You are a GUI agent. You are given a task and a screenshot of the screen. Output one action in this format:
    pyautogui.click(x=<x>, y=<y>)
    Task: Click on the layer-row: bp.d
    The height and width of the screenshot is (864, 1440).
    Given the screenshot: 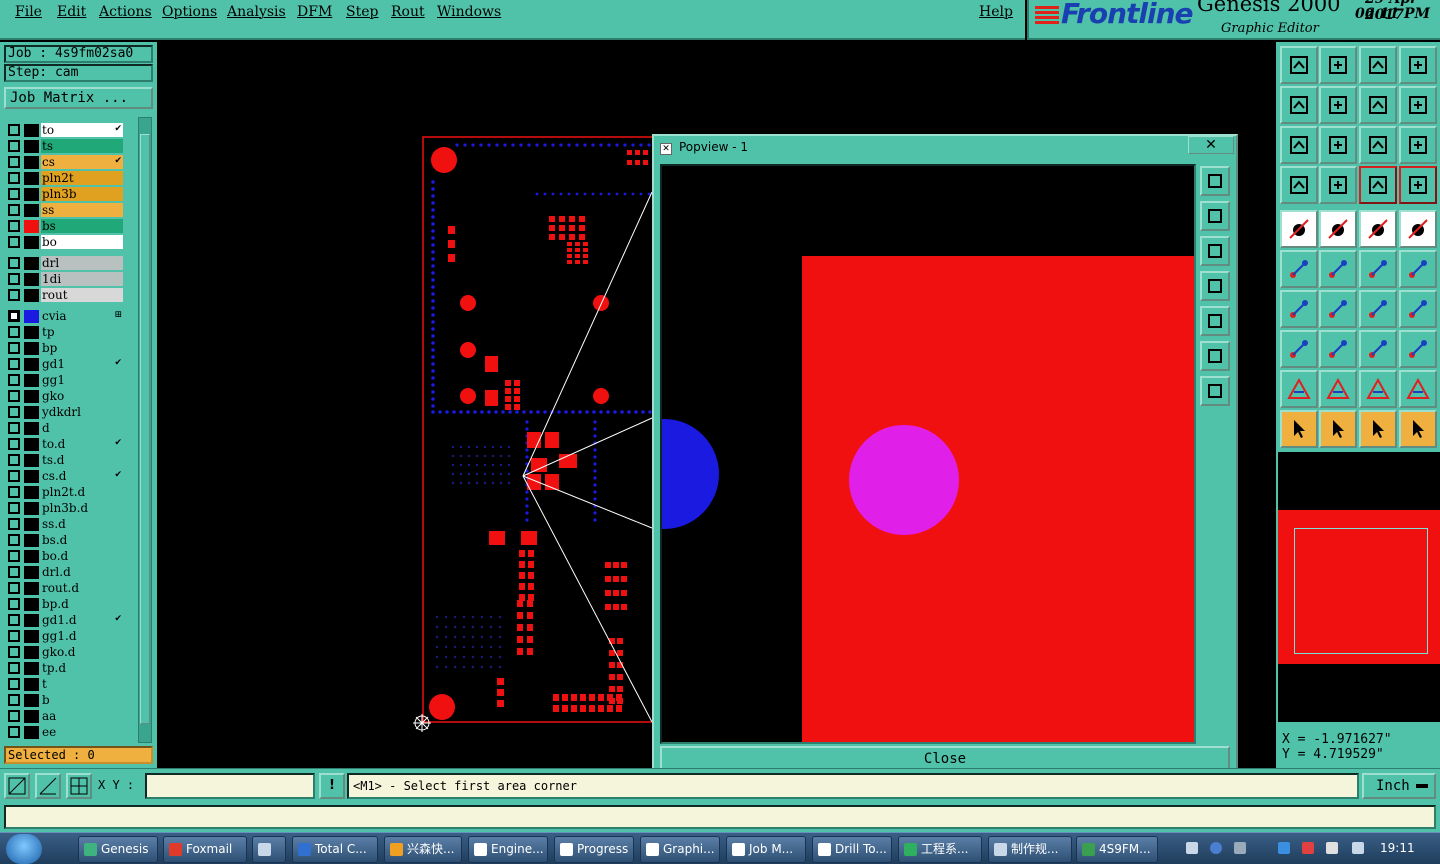 What is the action you would take?
    pyautogui.click(x=64, y=604)
    